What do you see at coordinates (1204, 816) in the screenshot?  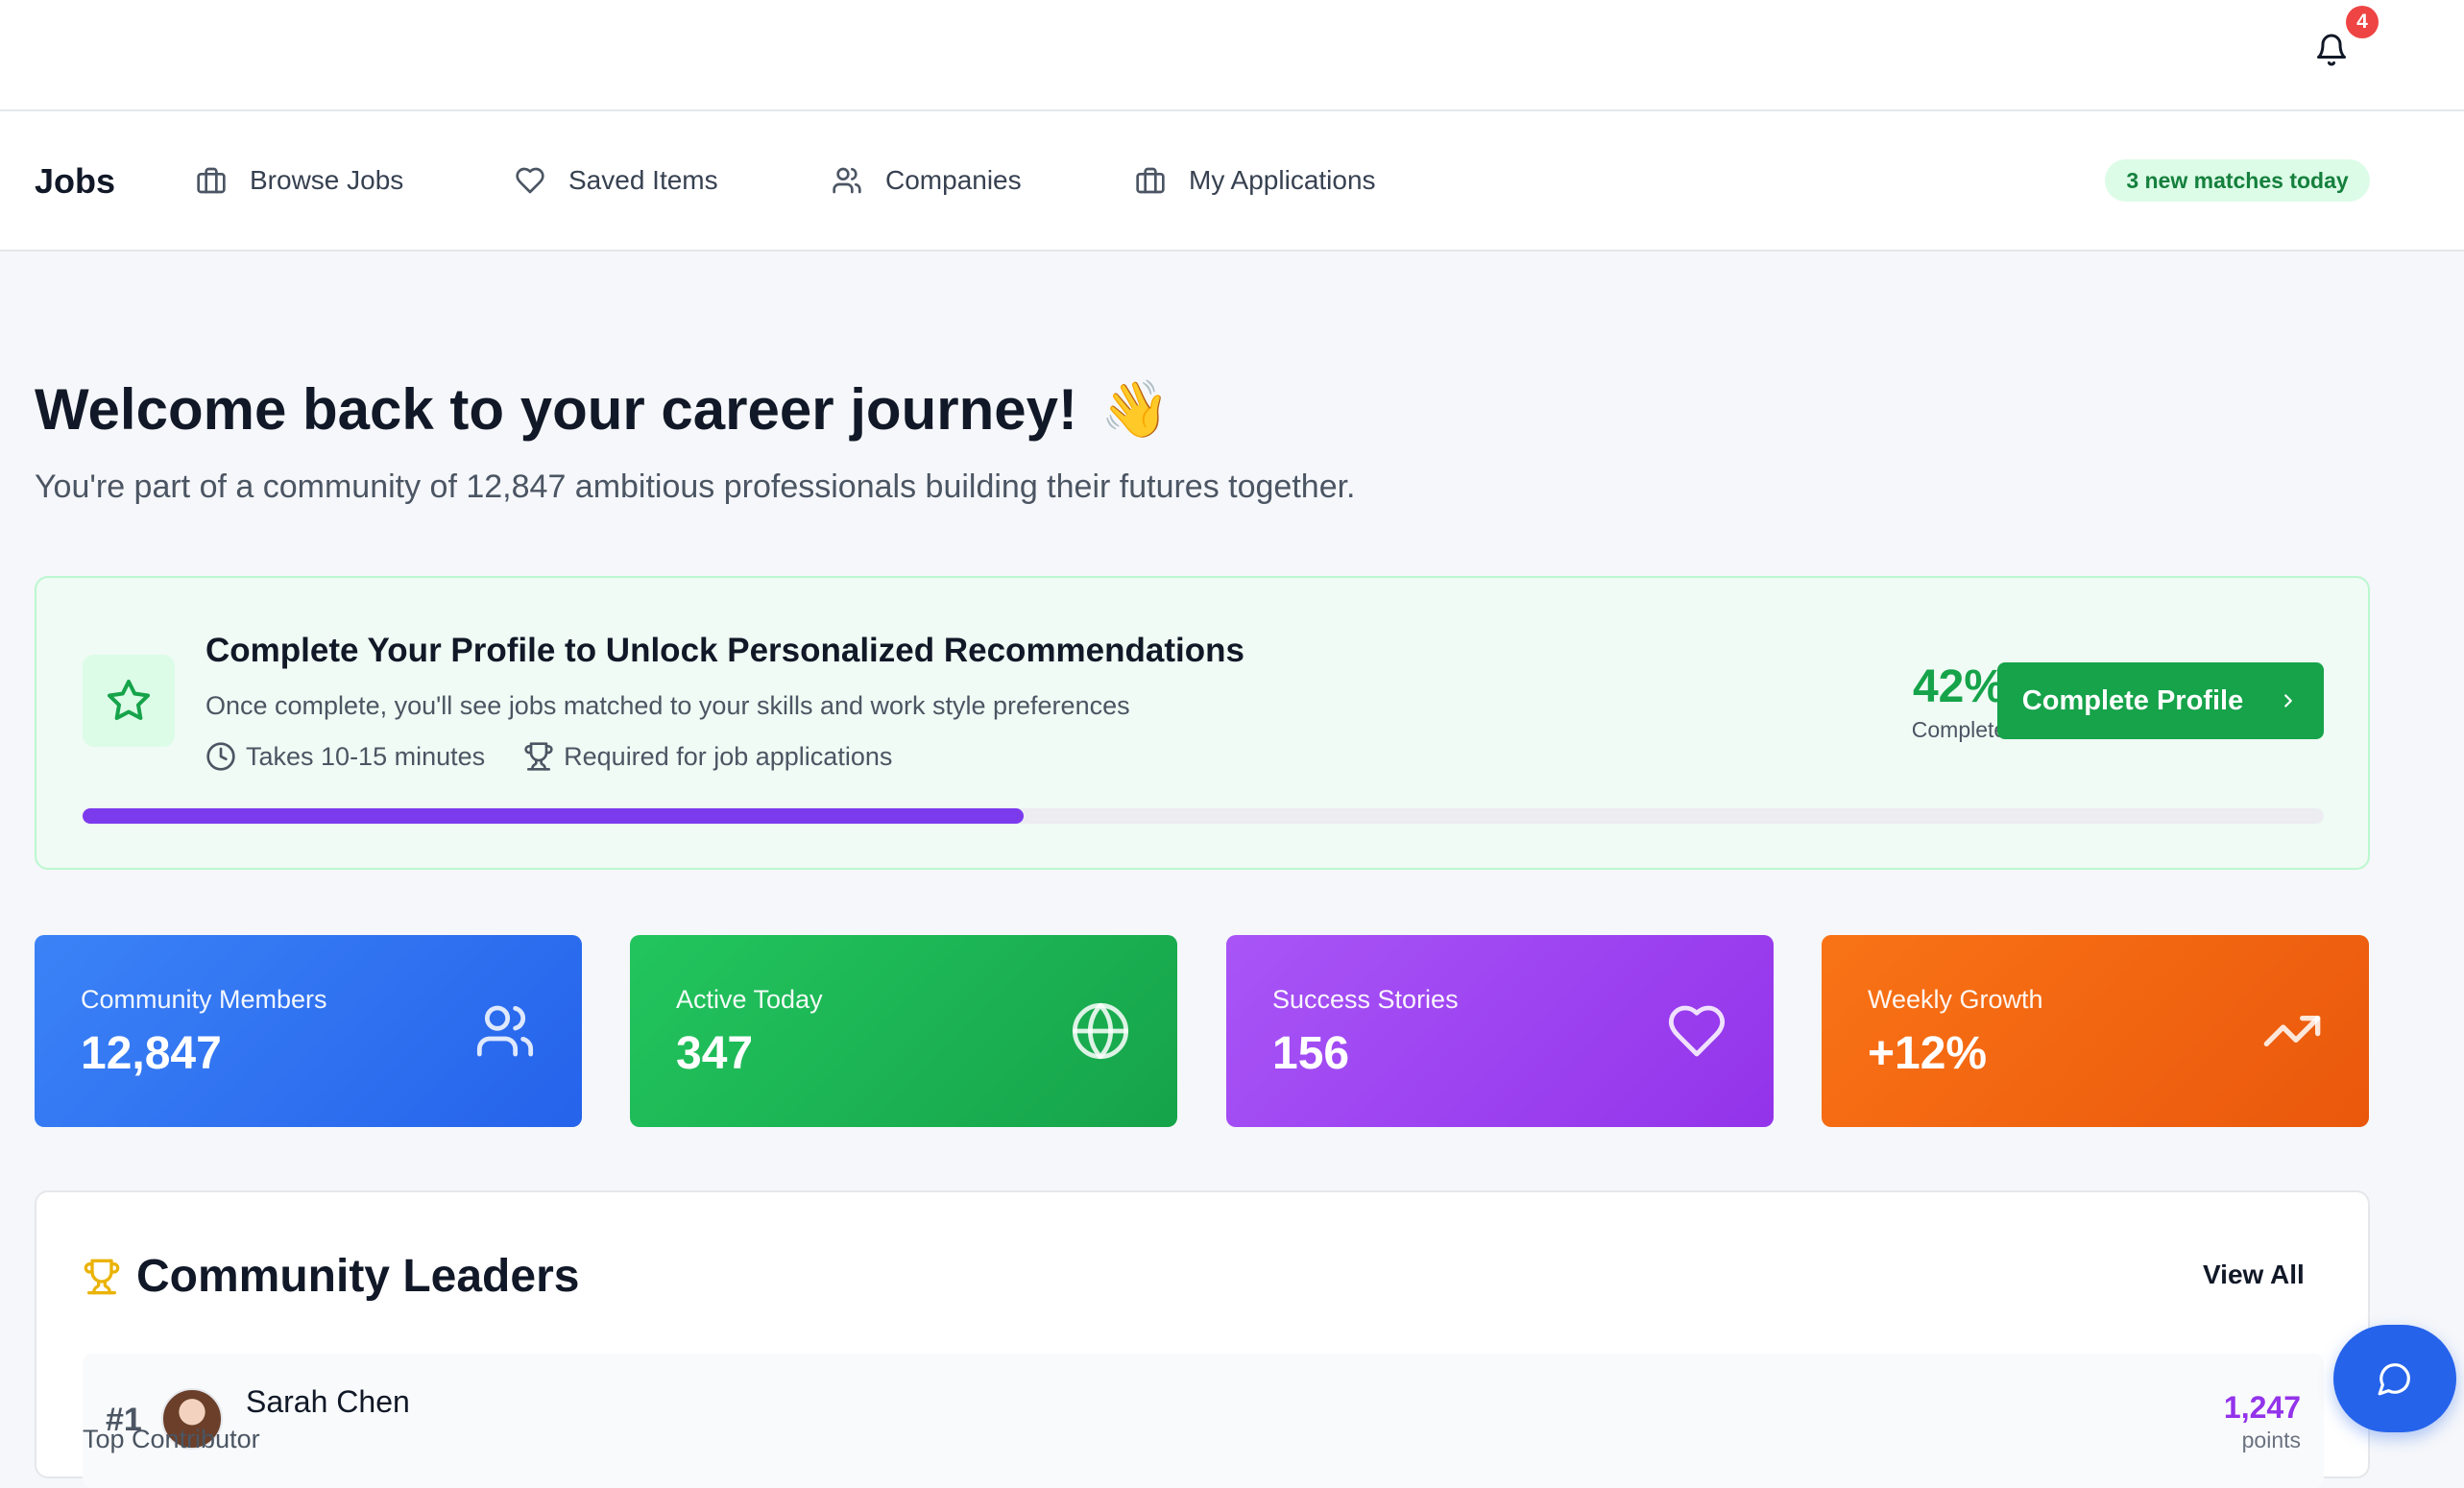 I see `profile-progress-bar` at bounding box center [1204, 816].